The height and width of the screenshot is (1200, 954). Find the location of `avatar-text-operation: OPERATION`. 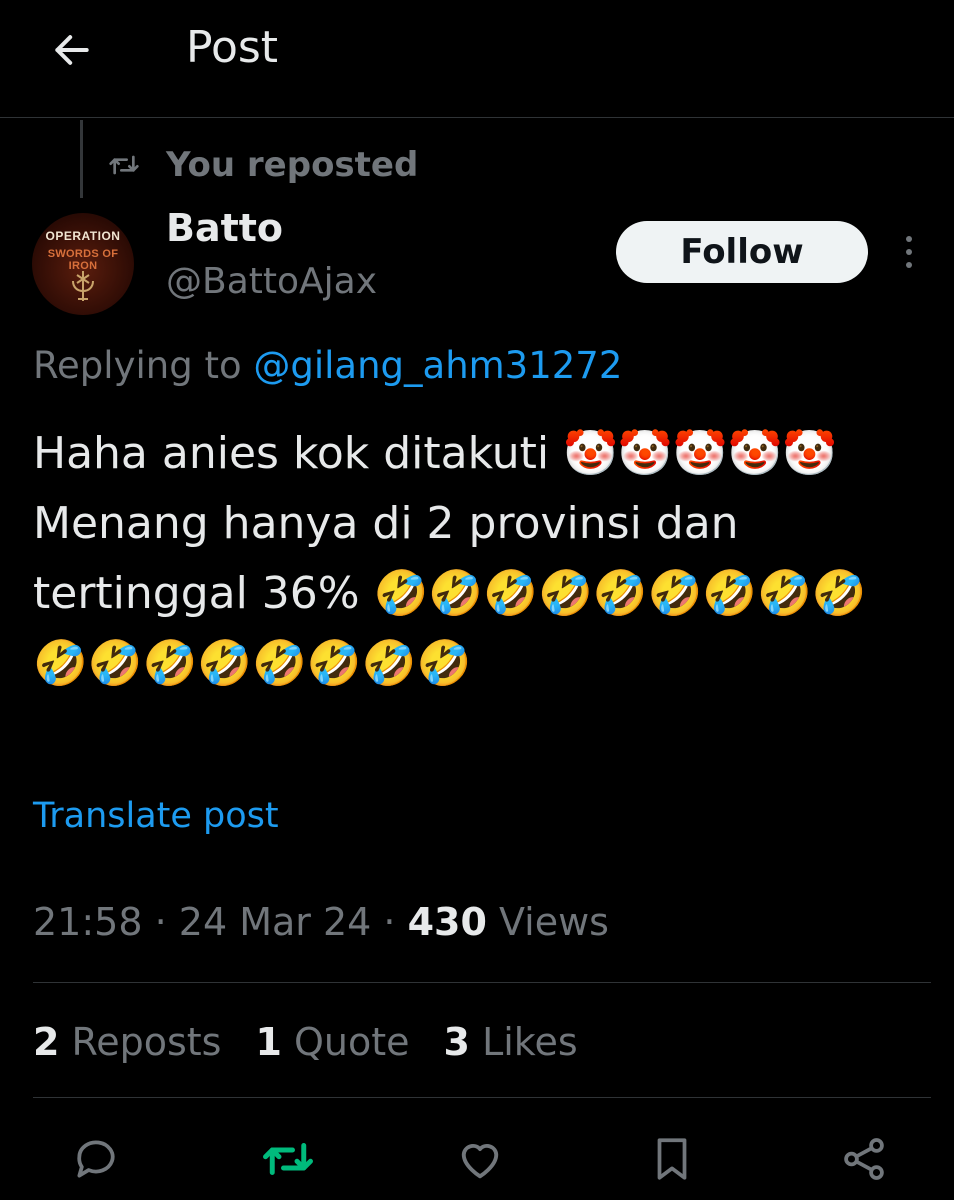

avatar-text-operation: OPERATION is located at coordinates (83, 236).